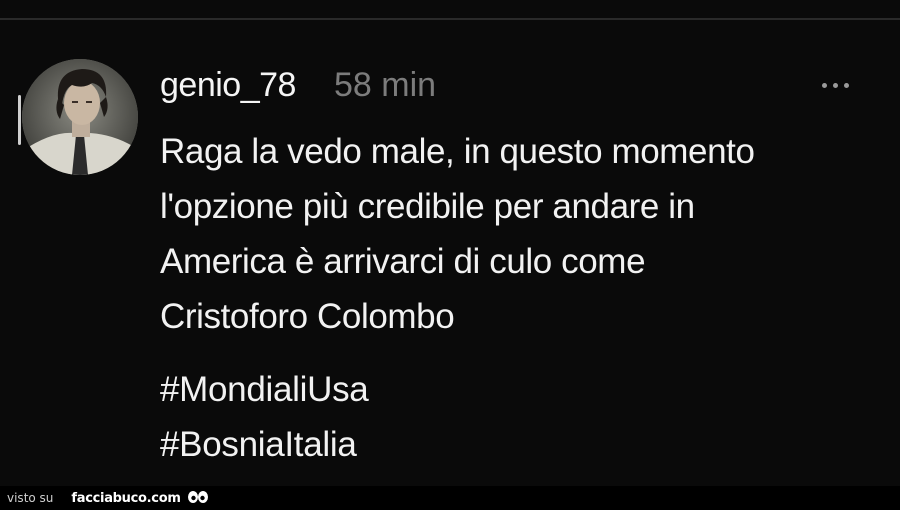 The height and width of the screenshot is (510, 900). I want to click on post-body-line: America è arrivarci di culo come, so click(403, 261).